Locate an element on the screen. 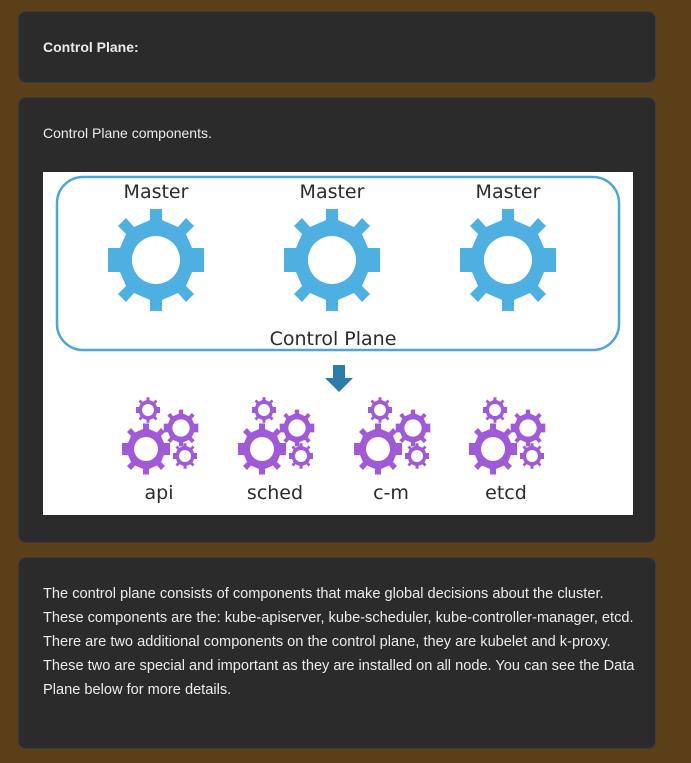 The image size is (691, 763). master-label-3: Master is located at coordinates (508, 192).